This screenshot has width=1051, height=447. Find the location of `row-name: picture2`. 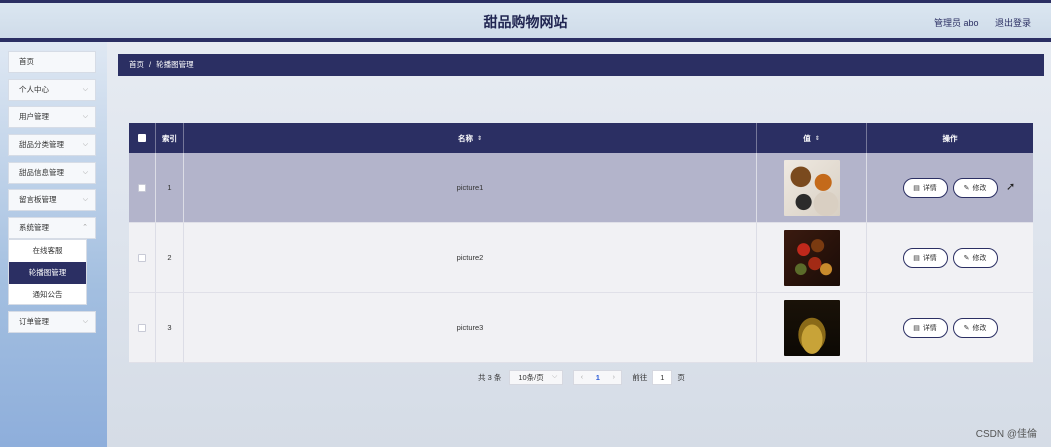

row-name: picture2 is located at coordinates (470, 257).